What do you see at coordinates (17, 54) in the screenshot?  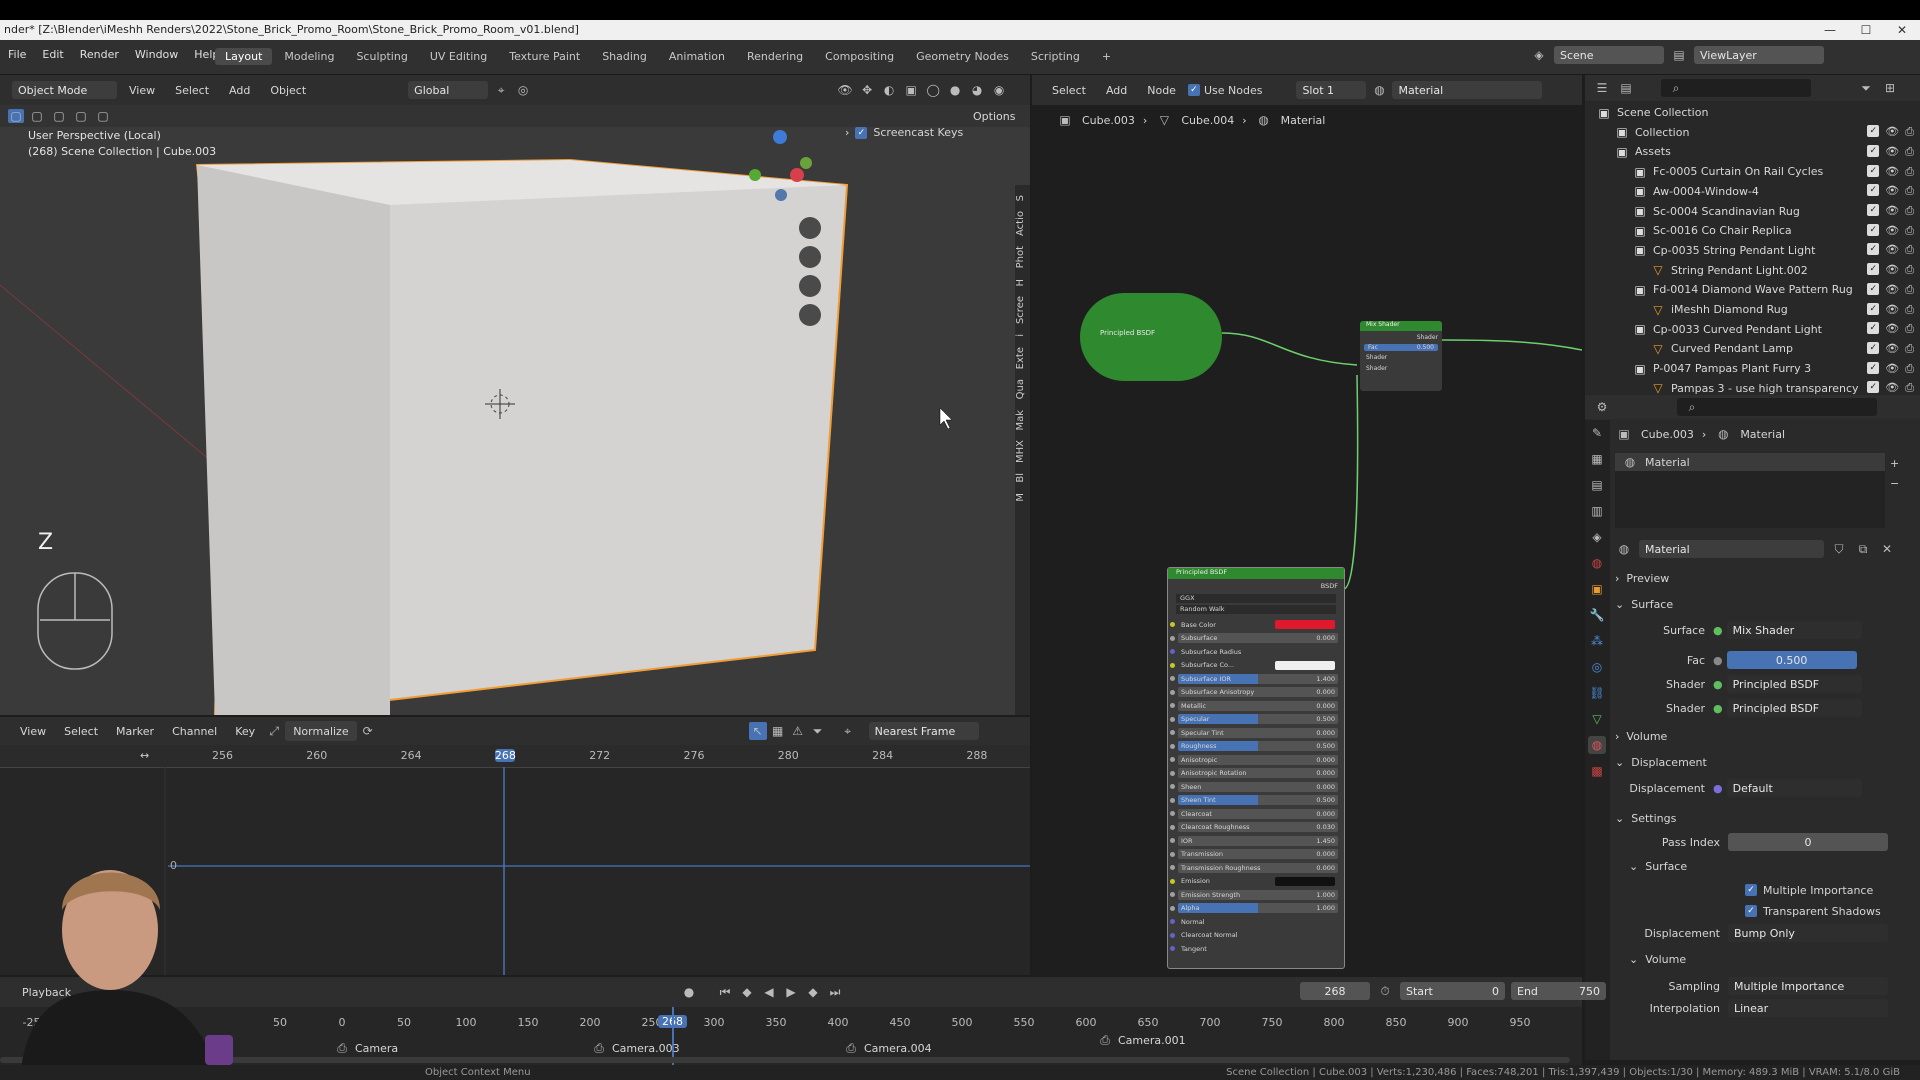 I see `menu-file: File` at bounding box center [17, 54].